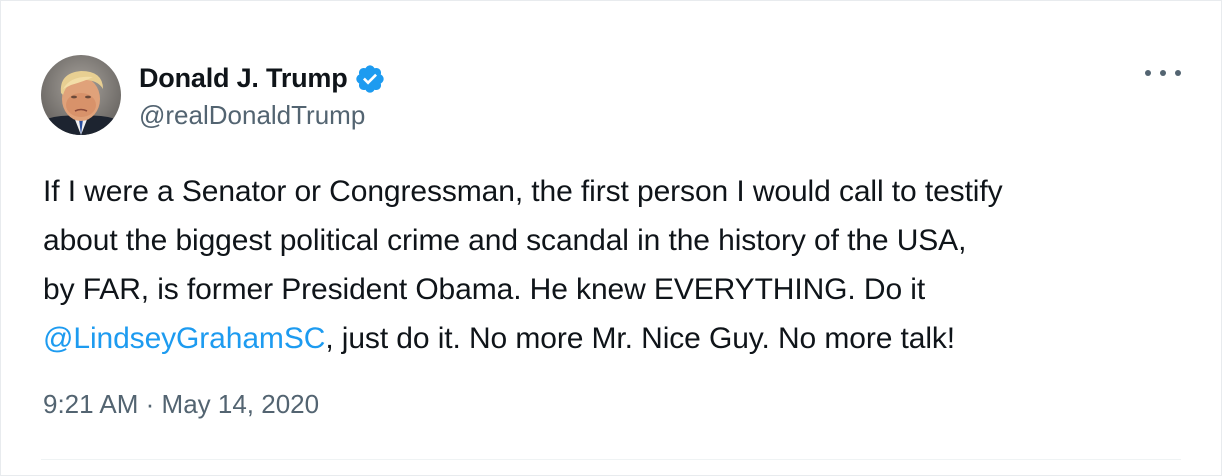  Describe the element at coordinates (240, 404) in the screenshot. I see `tweet-date: May 14, 2020` at that location.